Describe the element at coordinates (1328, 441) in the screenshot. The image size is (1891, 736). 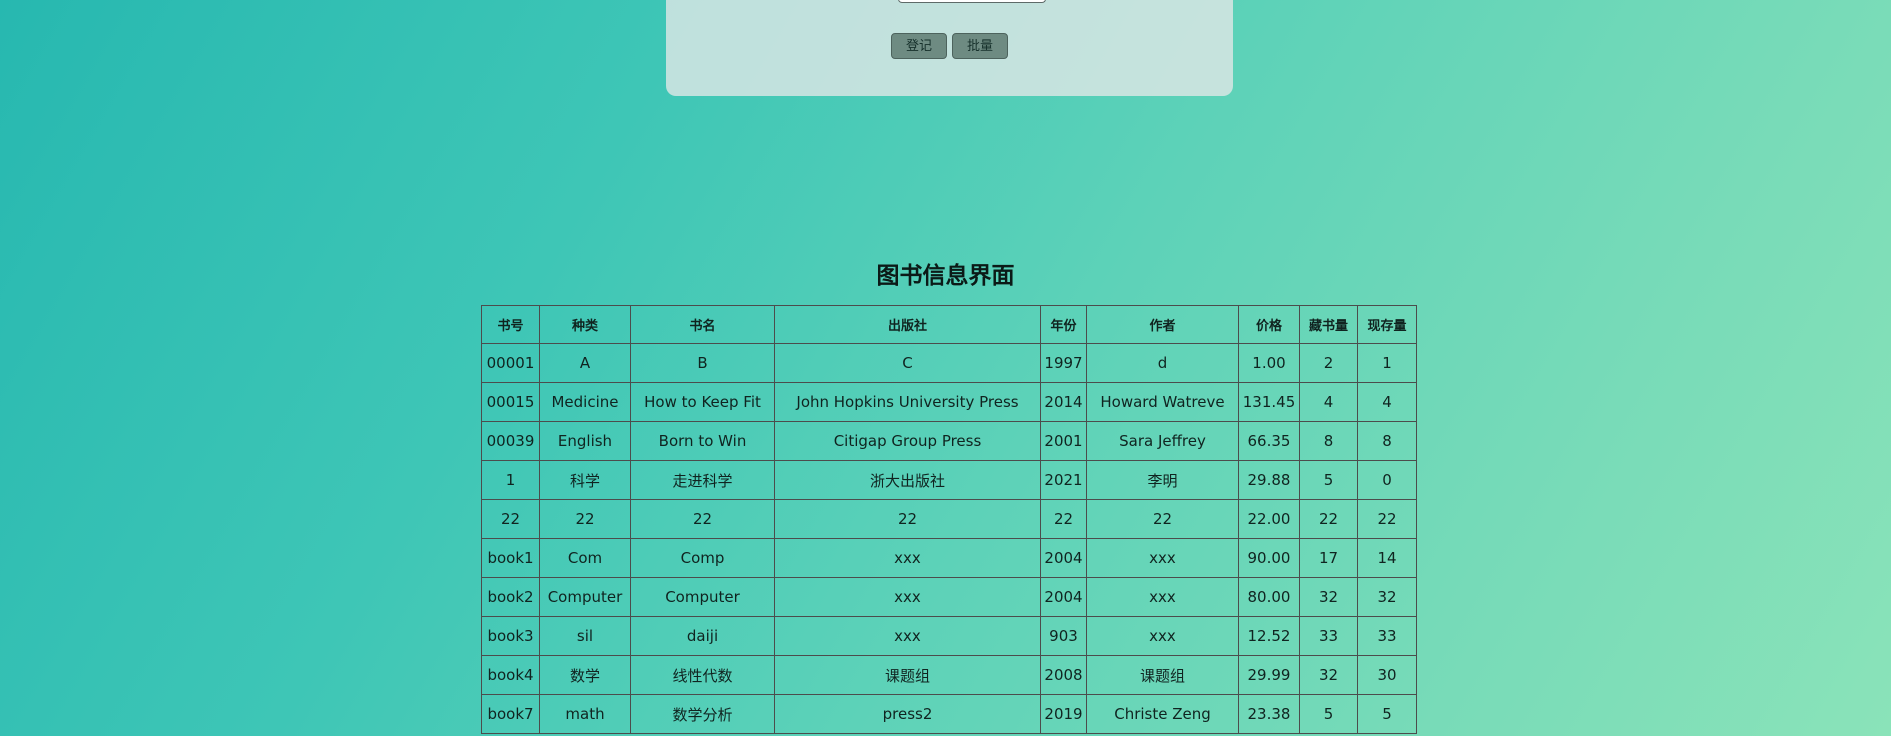
I see `cell-total-stock: 8` at that location.